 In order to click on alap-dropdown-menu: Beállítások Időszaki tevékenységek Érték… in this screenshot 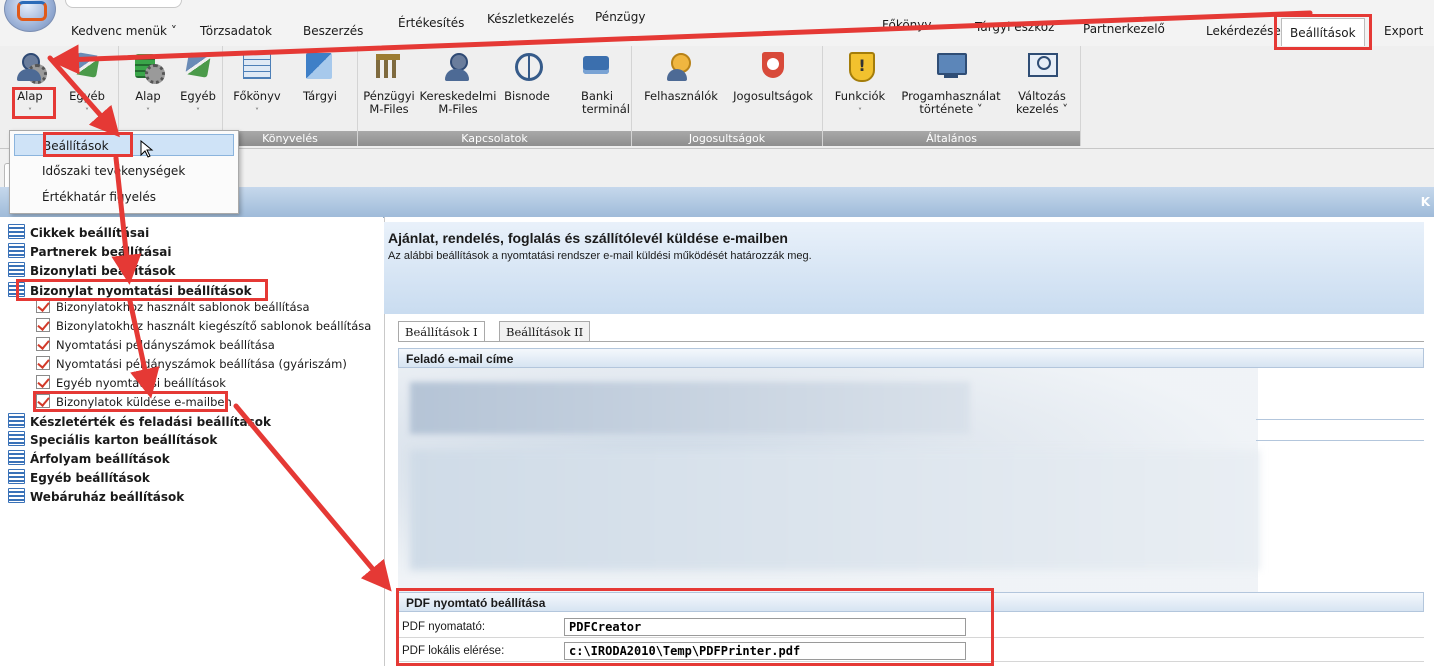, I will do `click(124, 172)`.